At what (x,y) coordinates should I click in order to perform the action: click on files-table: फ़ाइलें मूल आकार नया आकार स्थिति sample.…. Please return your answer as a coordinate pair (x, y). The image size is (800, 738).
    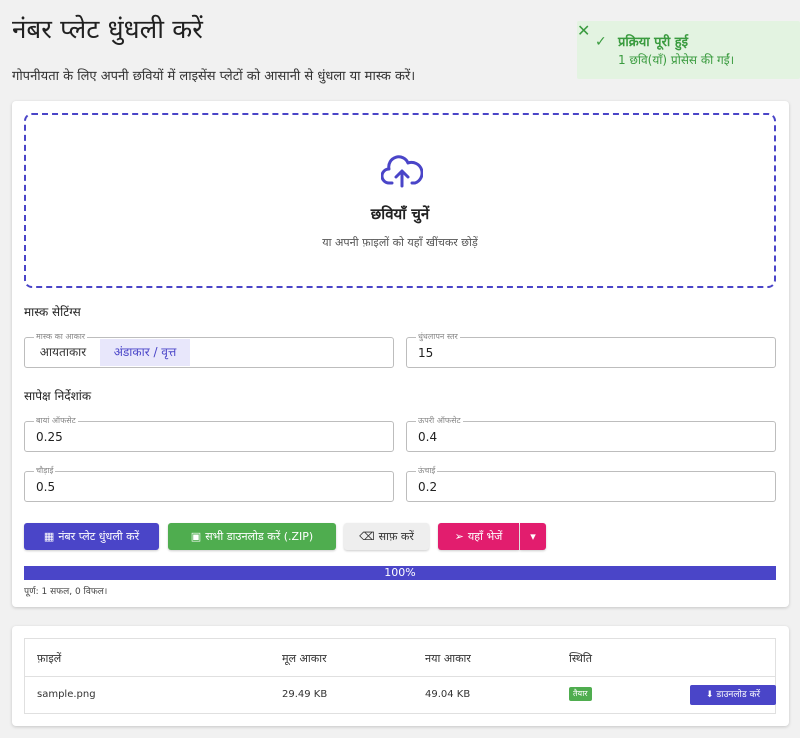
    Looking at the image, I should click on (400, 676).